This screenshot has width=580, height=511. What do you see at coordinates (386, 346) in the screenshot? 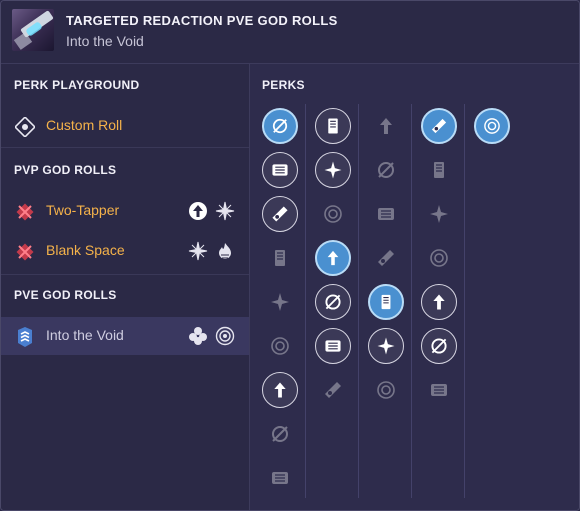
I see `perk-sword-icon` at bounding box center [386, 346].